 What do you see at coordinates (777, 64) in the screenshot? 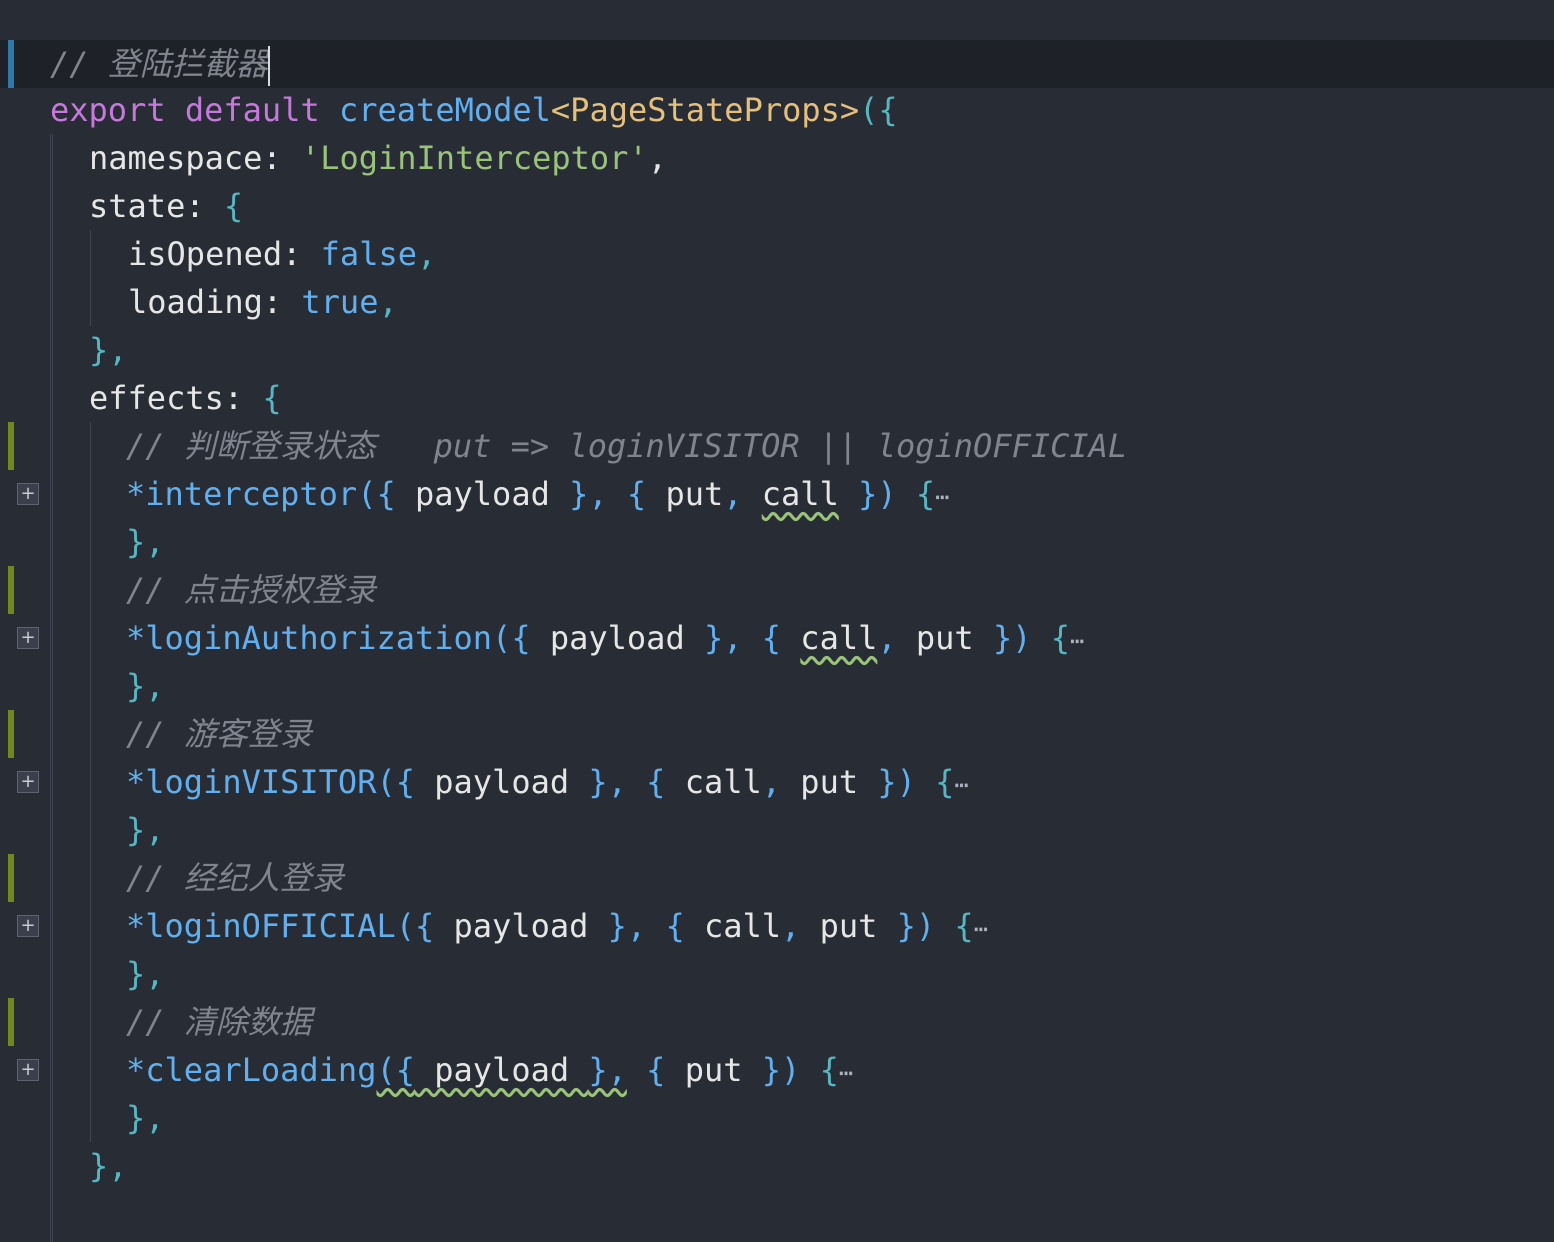
I see `code-line: // 登陆拦截器` at bounding box center [777, 64].